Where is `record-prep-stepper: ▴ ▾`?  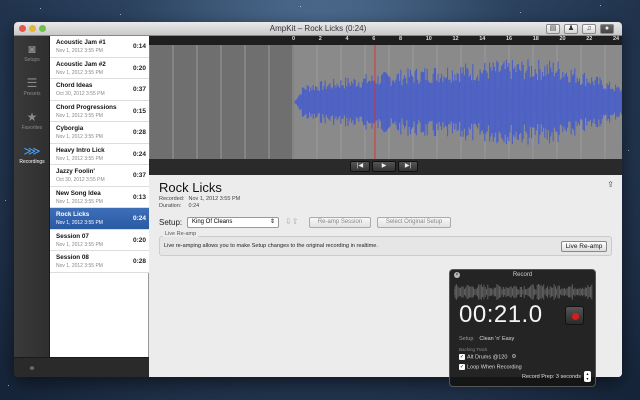 record-prep-stepper: ▴ ▾ is located at coordinates (587, 376).